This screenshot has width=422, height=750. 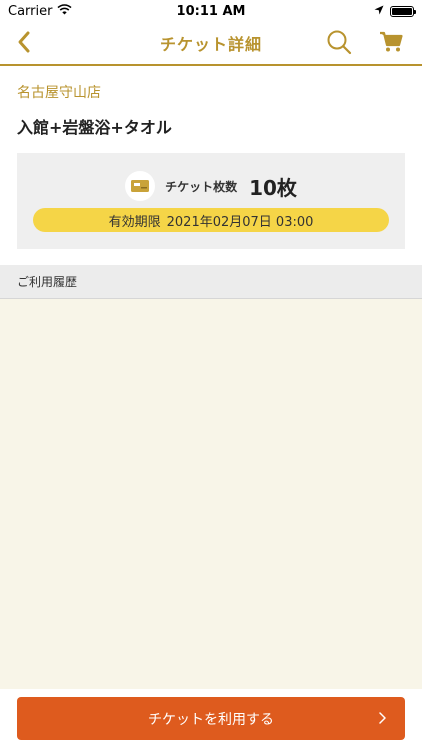 What do you see at coordinates (140, 186) in the screenshot?
I see `ticket-card-icon` at bounding box center [140, 186].